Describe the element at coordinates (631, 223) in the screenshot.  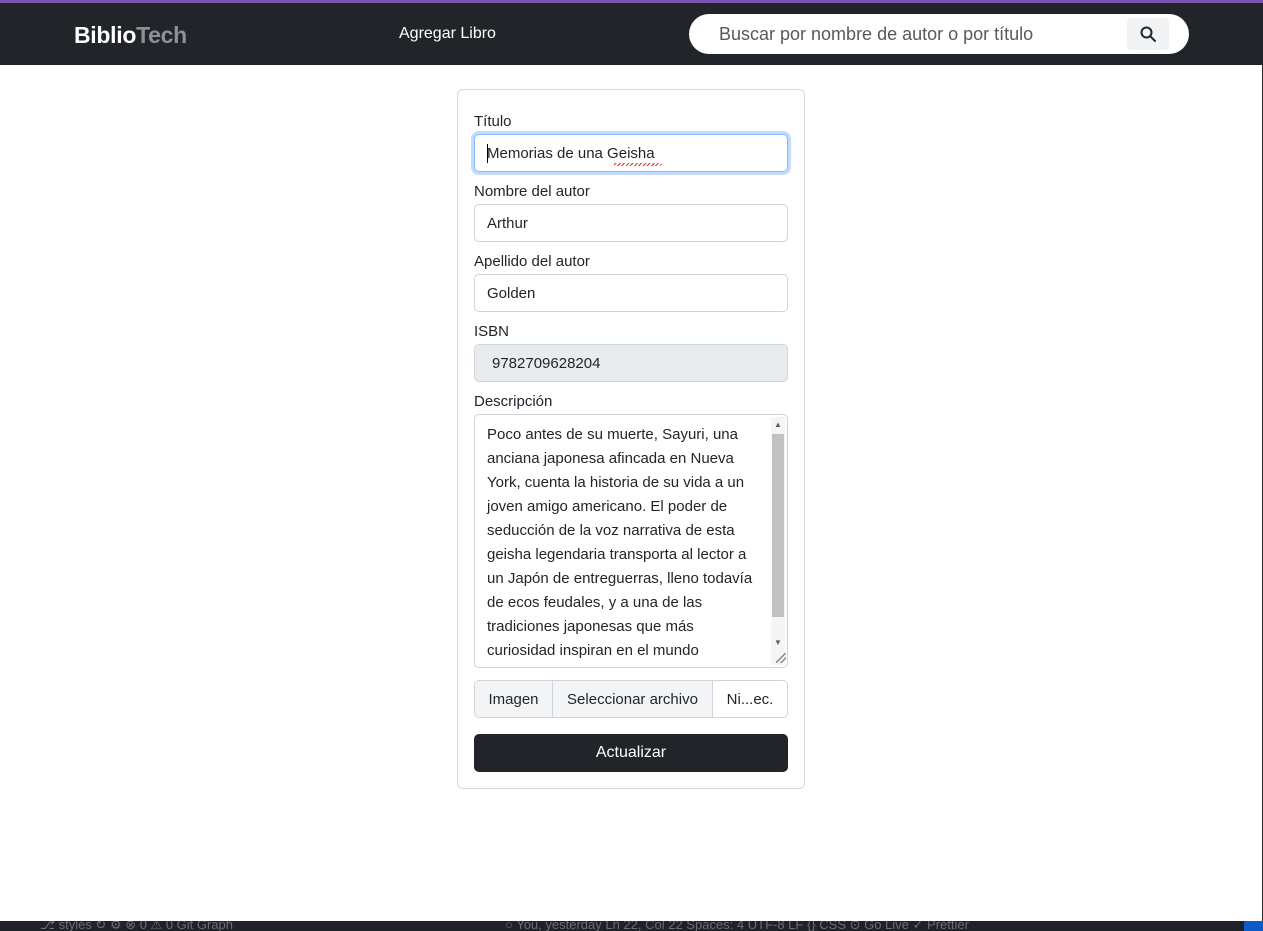
I see `author-first-name-input` at that location.